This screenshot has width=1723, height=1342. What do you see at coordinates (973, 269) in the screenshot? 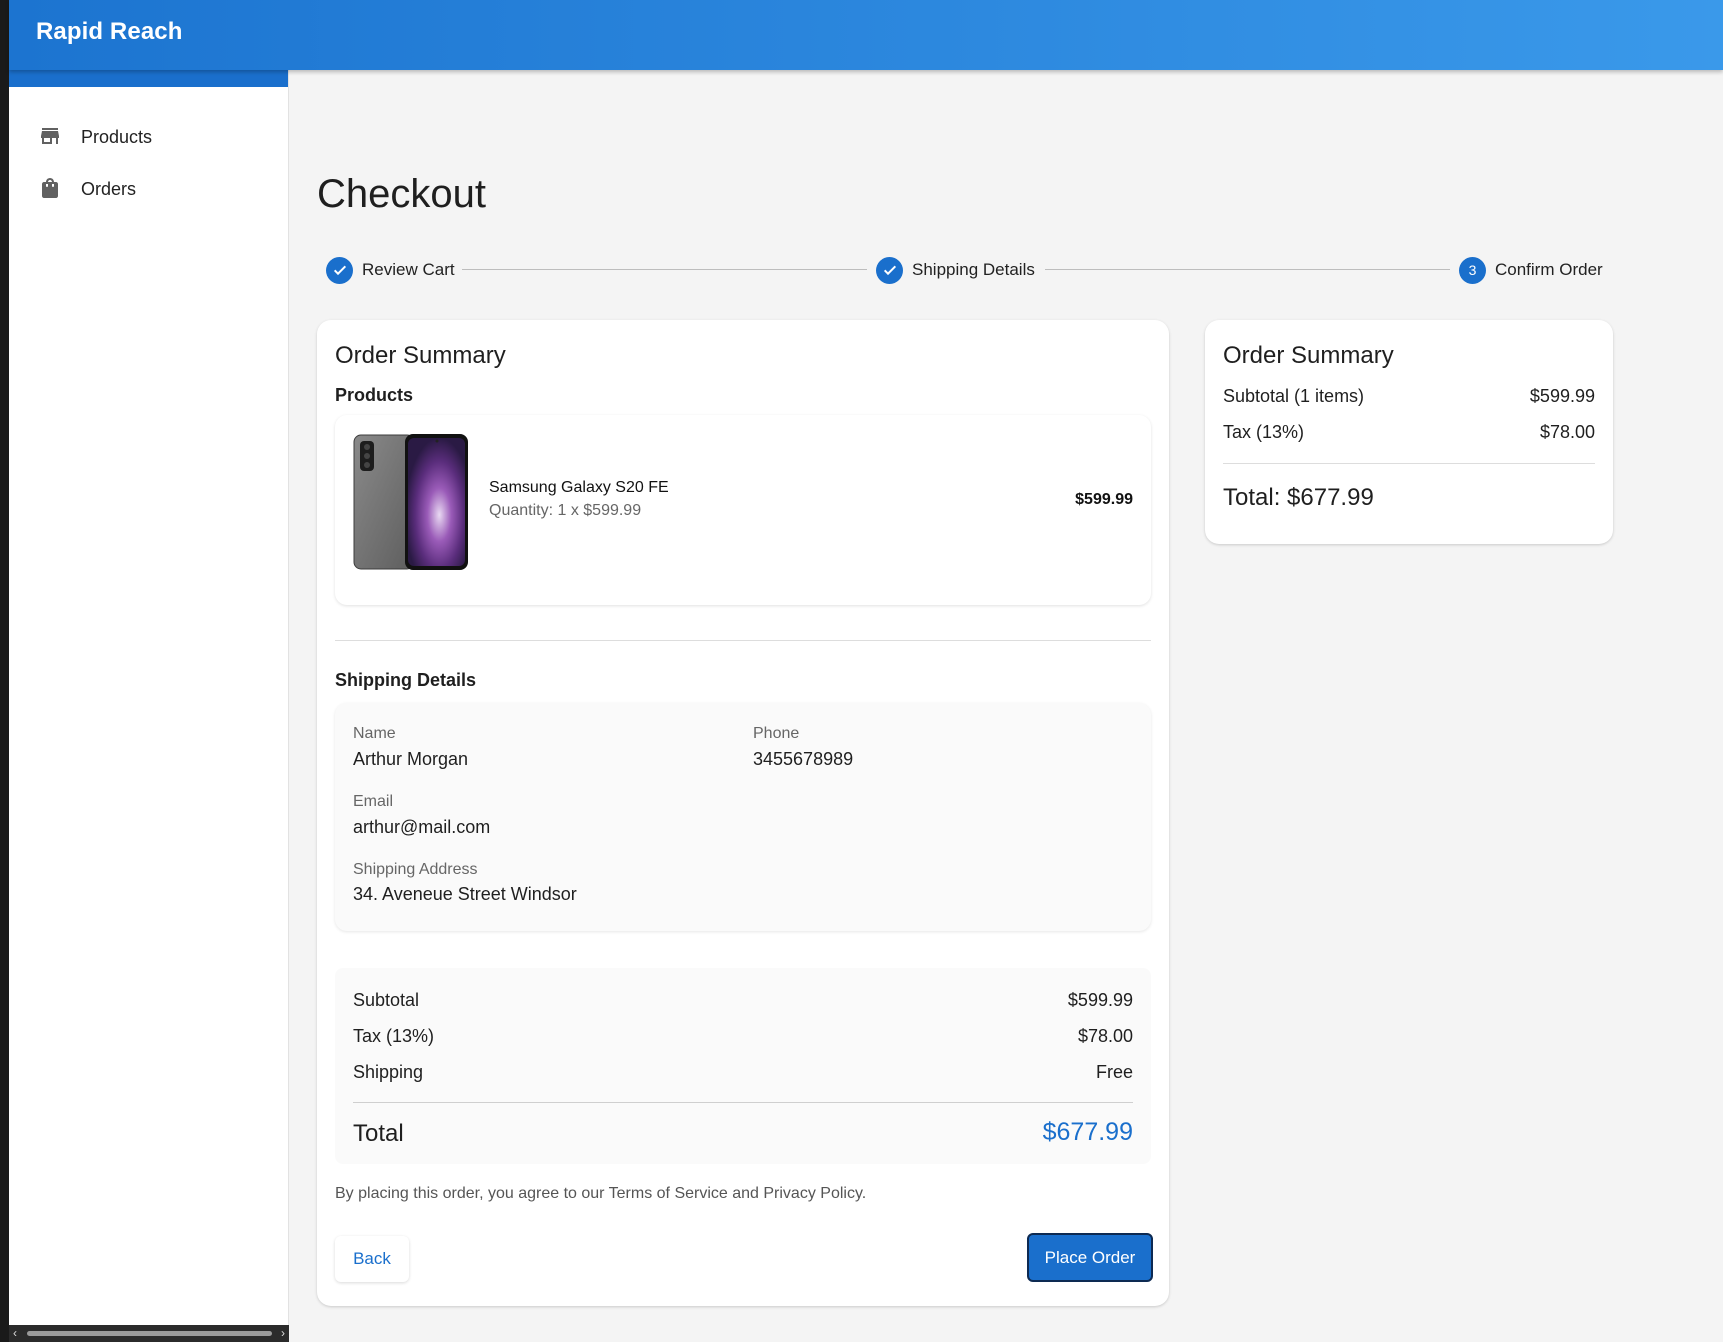
I see `step-label: Shipping Details` at bounding box center [973, 269].